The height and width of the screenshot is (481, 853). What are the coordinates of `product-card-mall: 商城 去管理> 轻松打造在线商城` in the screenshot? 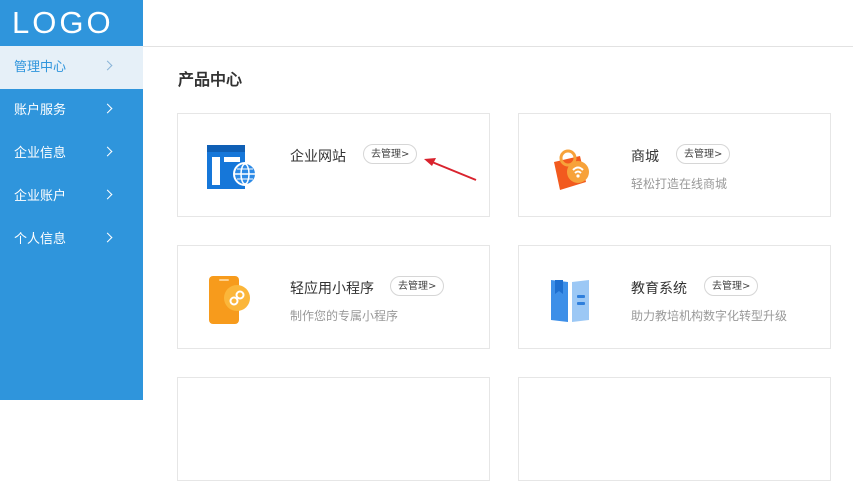 It's located at (674, 165).